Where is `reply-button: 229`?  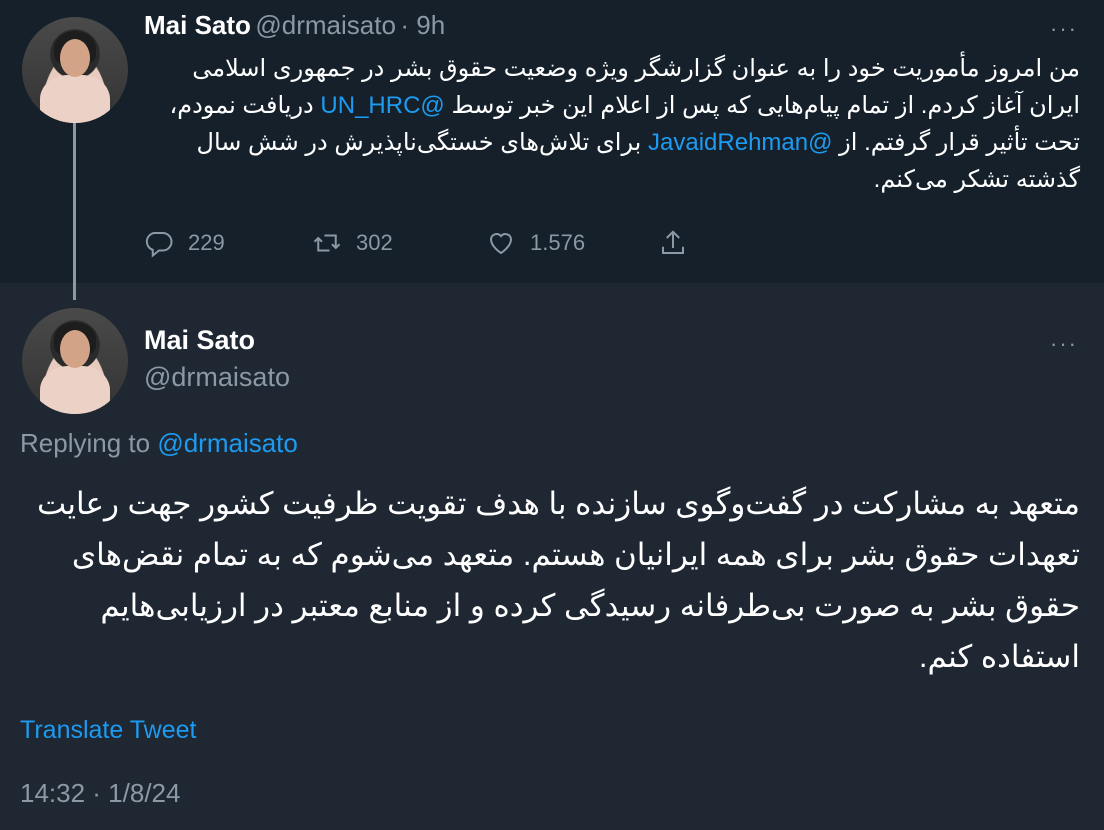
reply-button: 229 is located at coordinates (184, 243).